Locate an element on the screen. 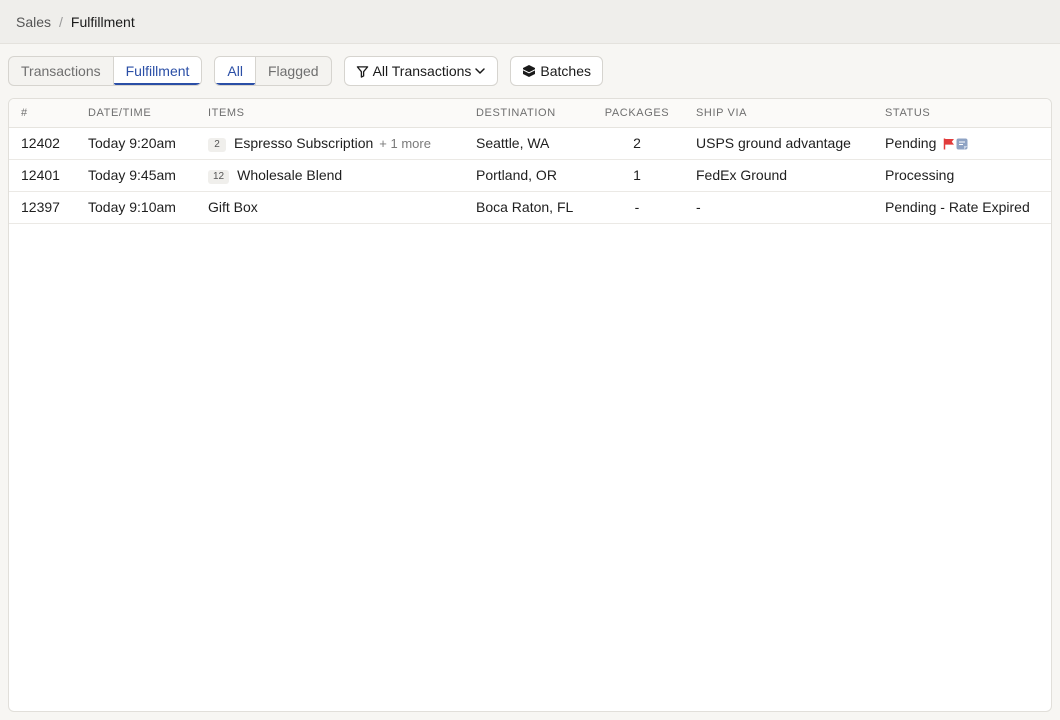 The width and height of the screenshot is (1060, 720). column-header-ship-via: SHIP VIA is located at coordinates (778, 113).